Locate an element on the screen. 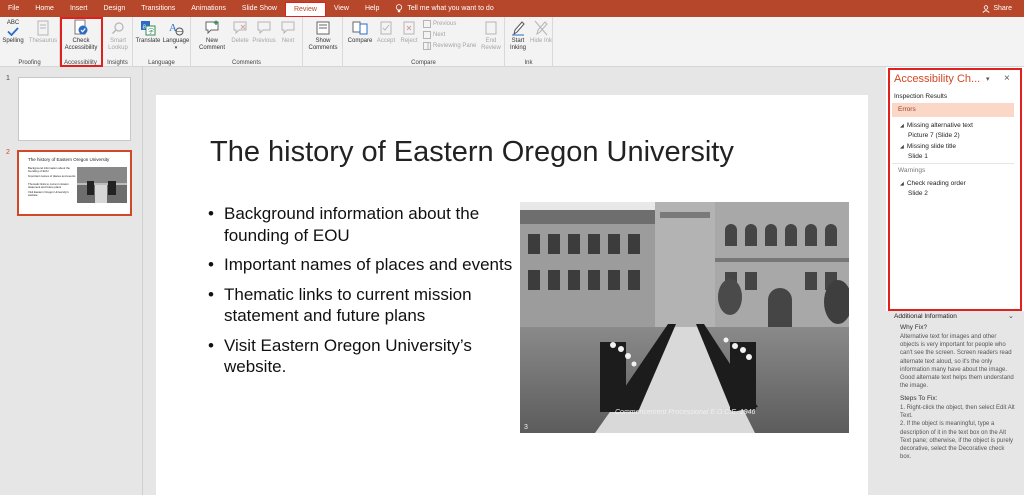 The width and height of the screenshot is (1024, 495). hide-ink-icon is located at coordinates (541, 28).